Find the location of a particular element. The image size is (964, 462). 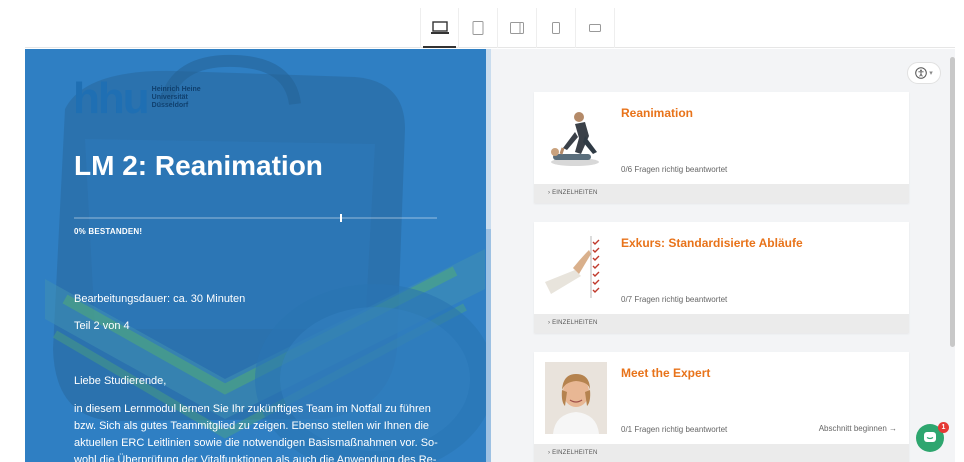

greeting-text: Liebe Studierende, is located at coordinates (120, 381).